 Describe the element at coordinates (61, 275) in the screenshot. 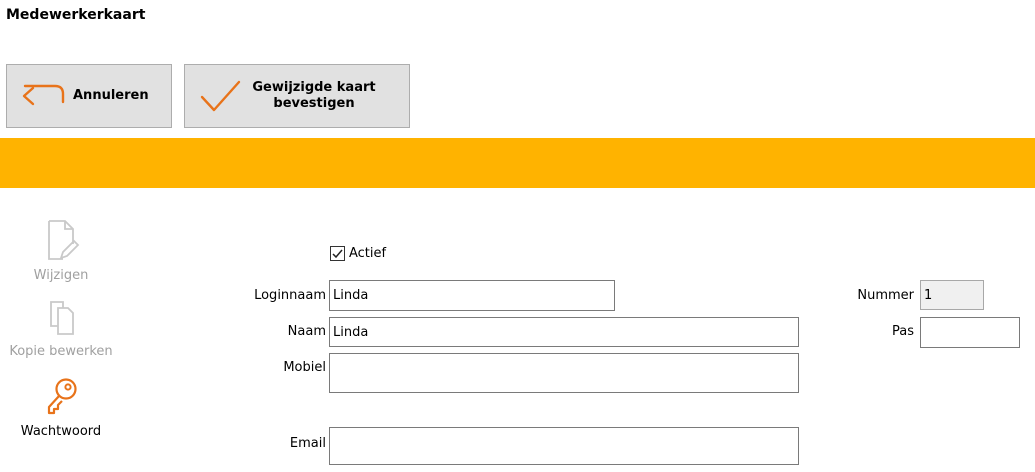

I see `sidebar-item-label: Wijzigen` at that location.